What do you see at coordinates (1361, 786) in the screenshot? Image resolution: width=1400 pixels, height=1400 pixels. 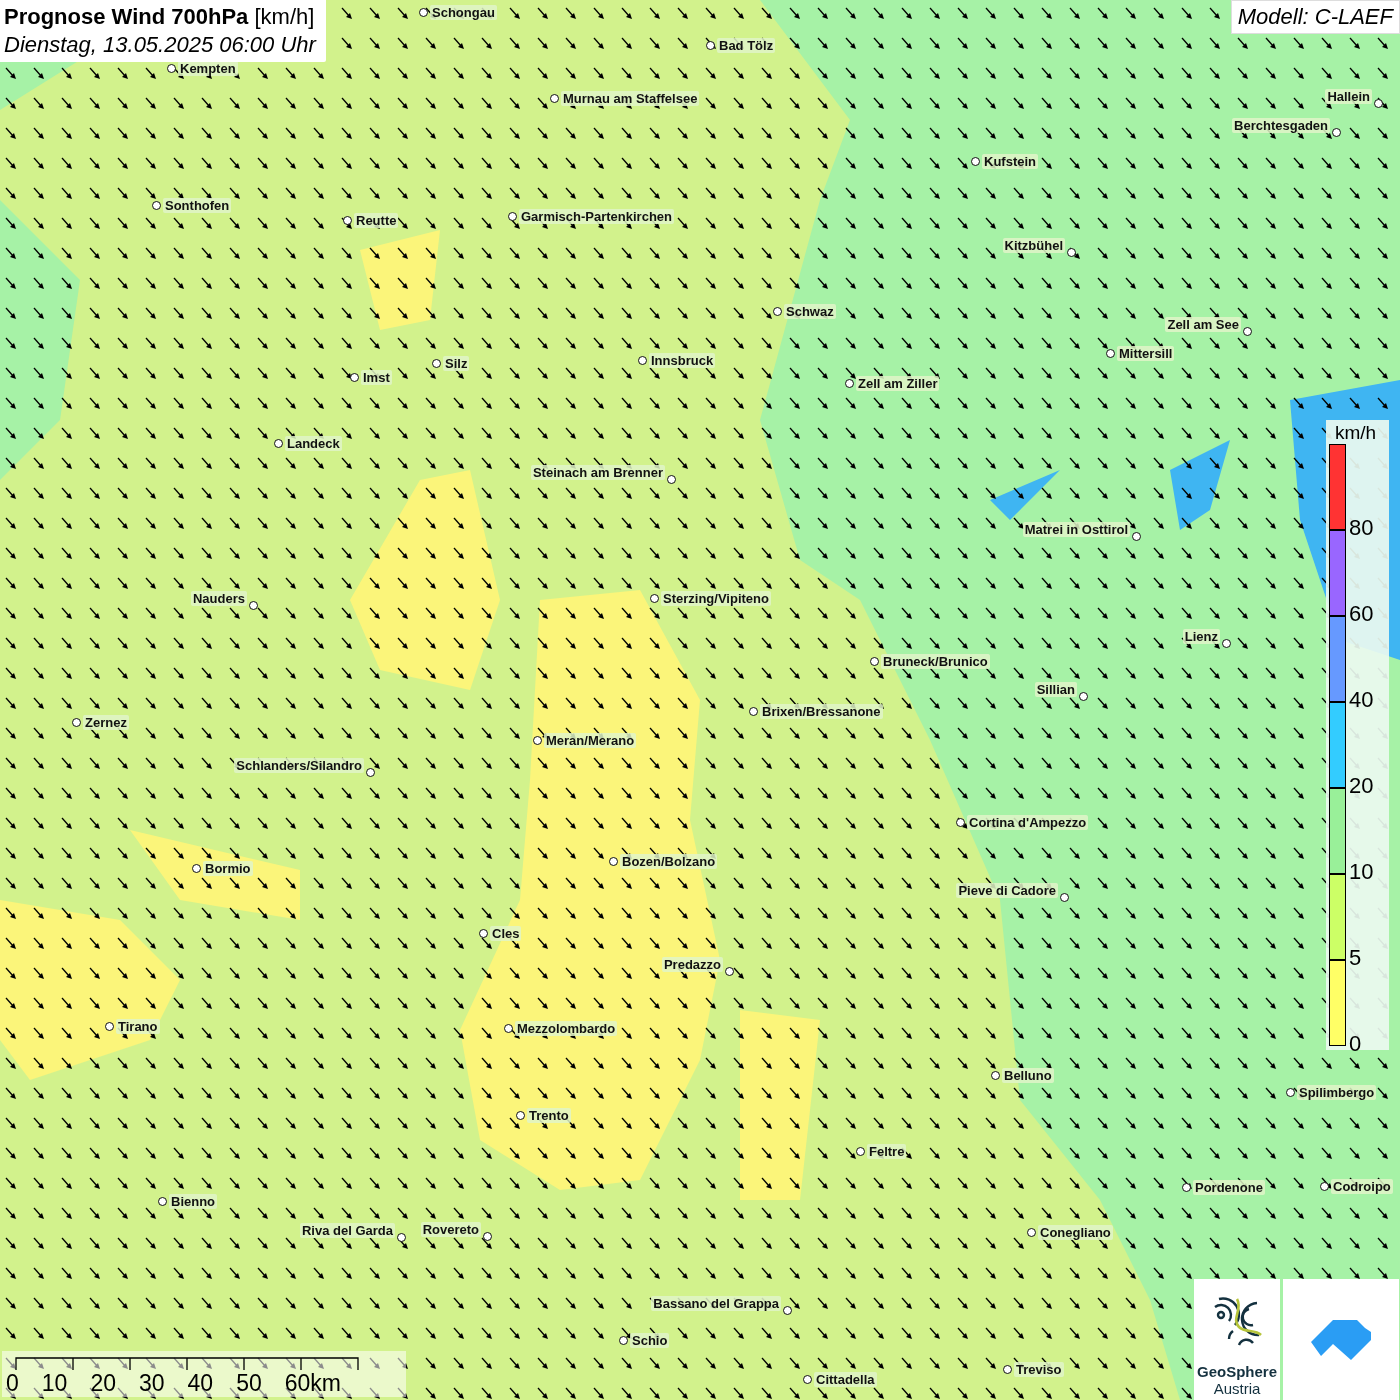 I see `legend-value: 20` at bounding box center [1361, 786].